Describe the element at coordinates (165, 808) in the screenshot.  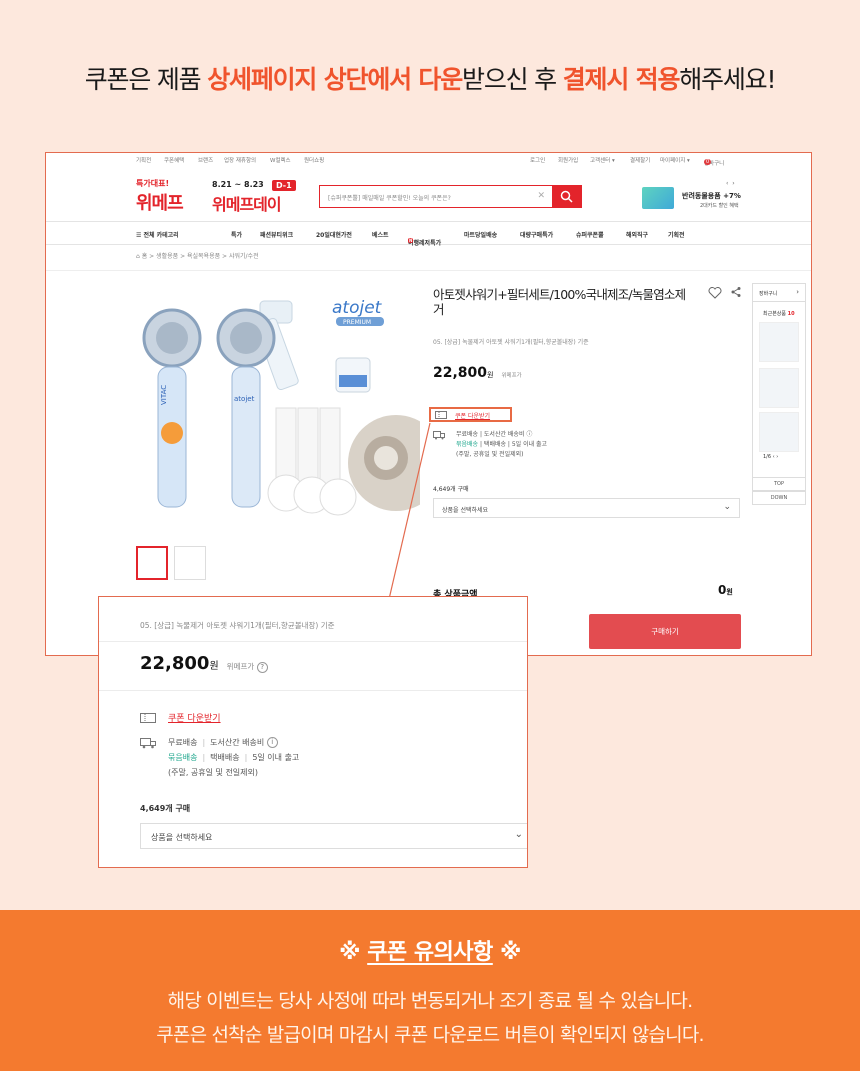
I see `zoom-purchase-count: 4,649개 구매` at that location.